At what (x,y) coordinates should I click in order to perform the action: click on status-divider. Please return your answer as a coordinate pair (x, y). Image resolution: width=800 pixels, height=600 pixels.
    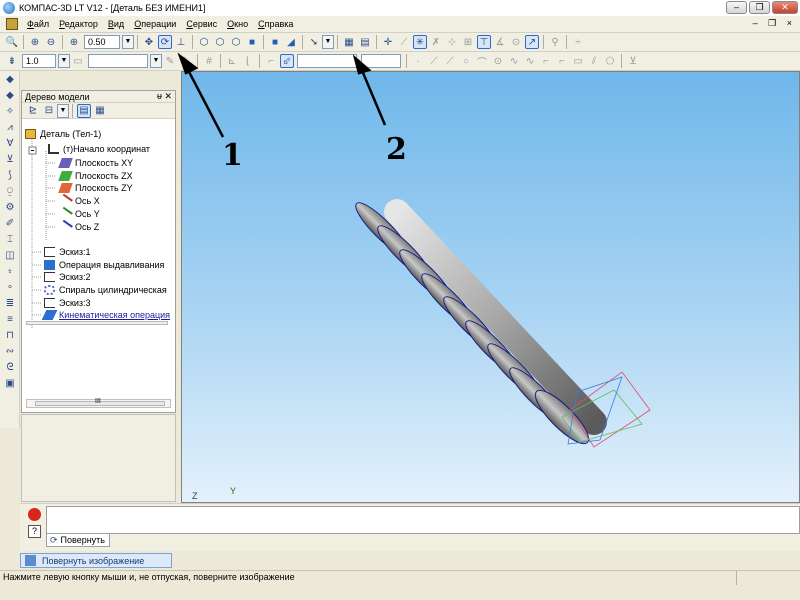
    Looking at the image, I should click on (736, 578).